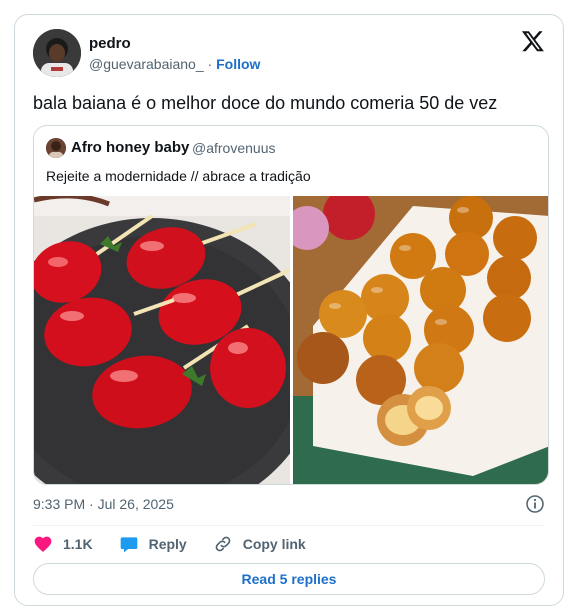  Describe the element at coordinates (274, 544) in the screenshot. I see `copy-link-label: Copy link` at that location.